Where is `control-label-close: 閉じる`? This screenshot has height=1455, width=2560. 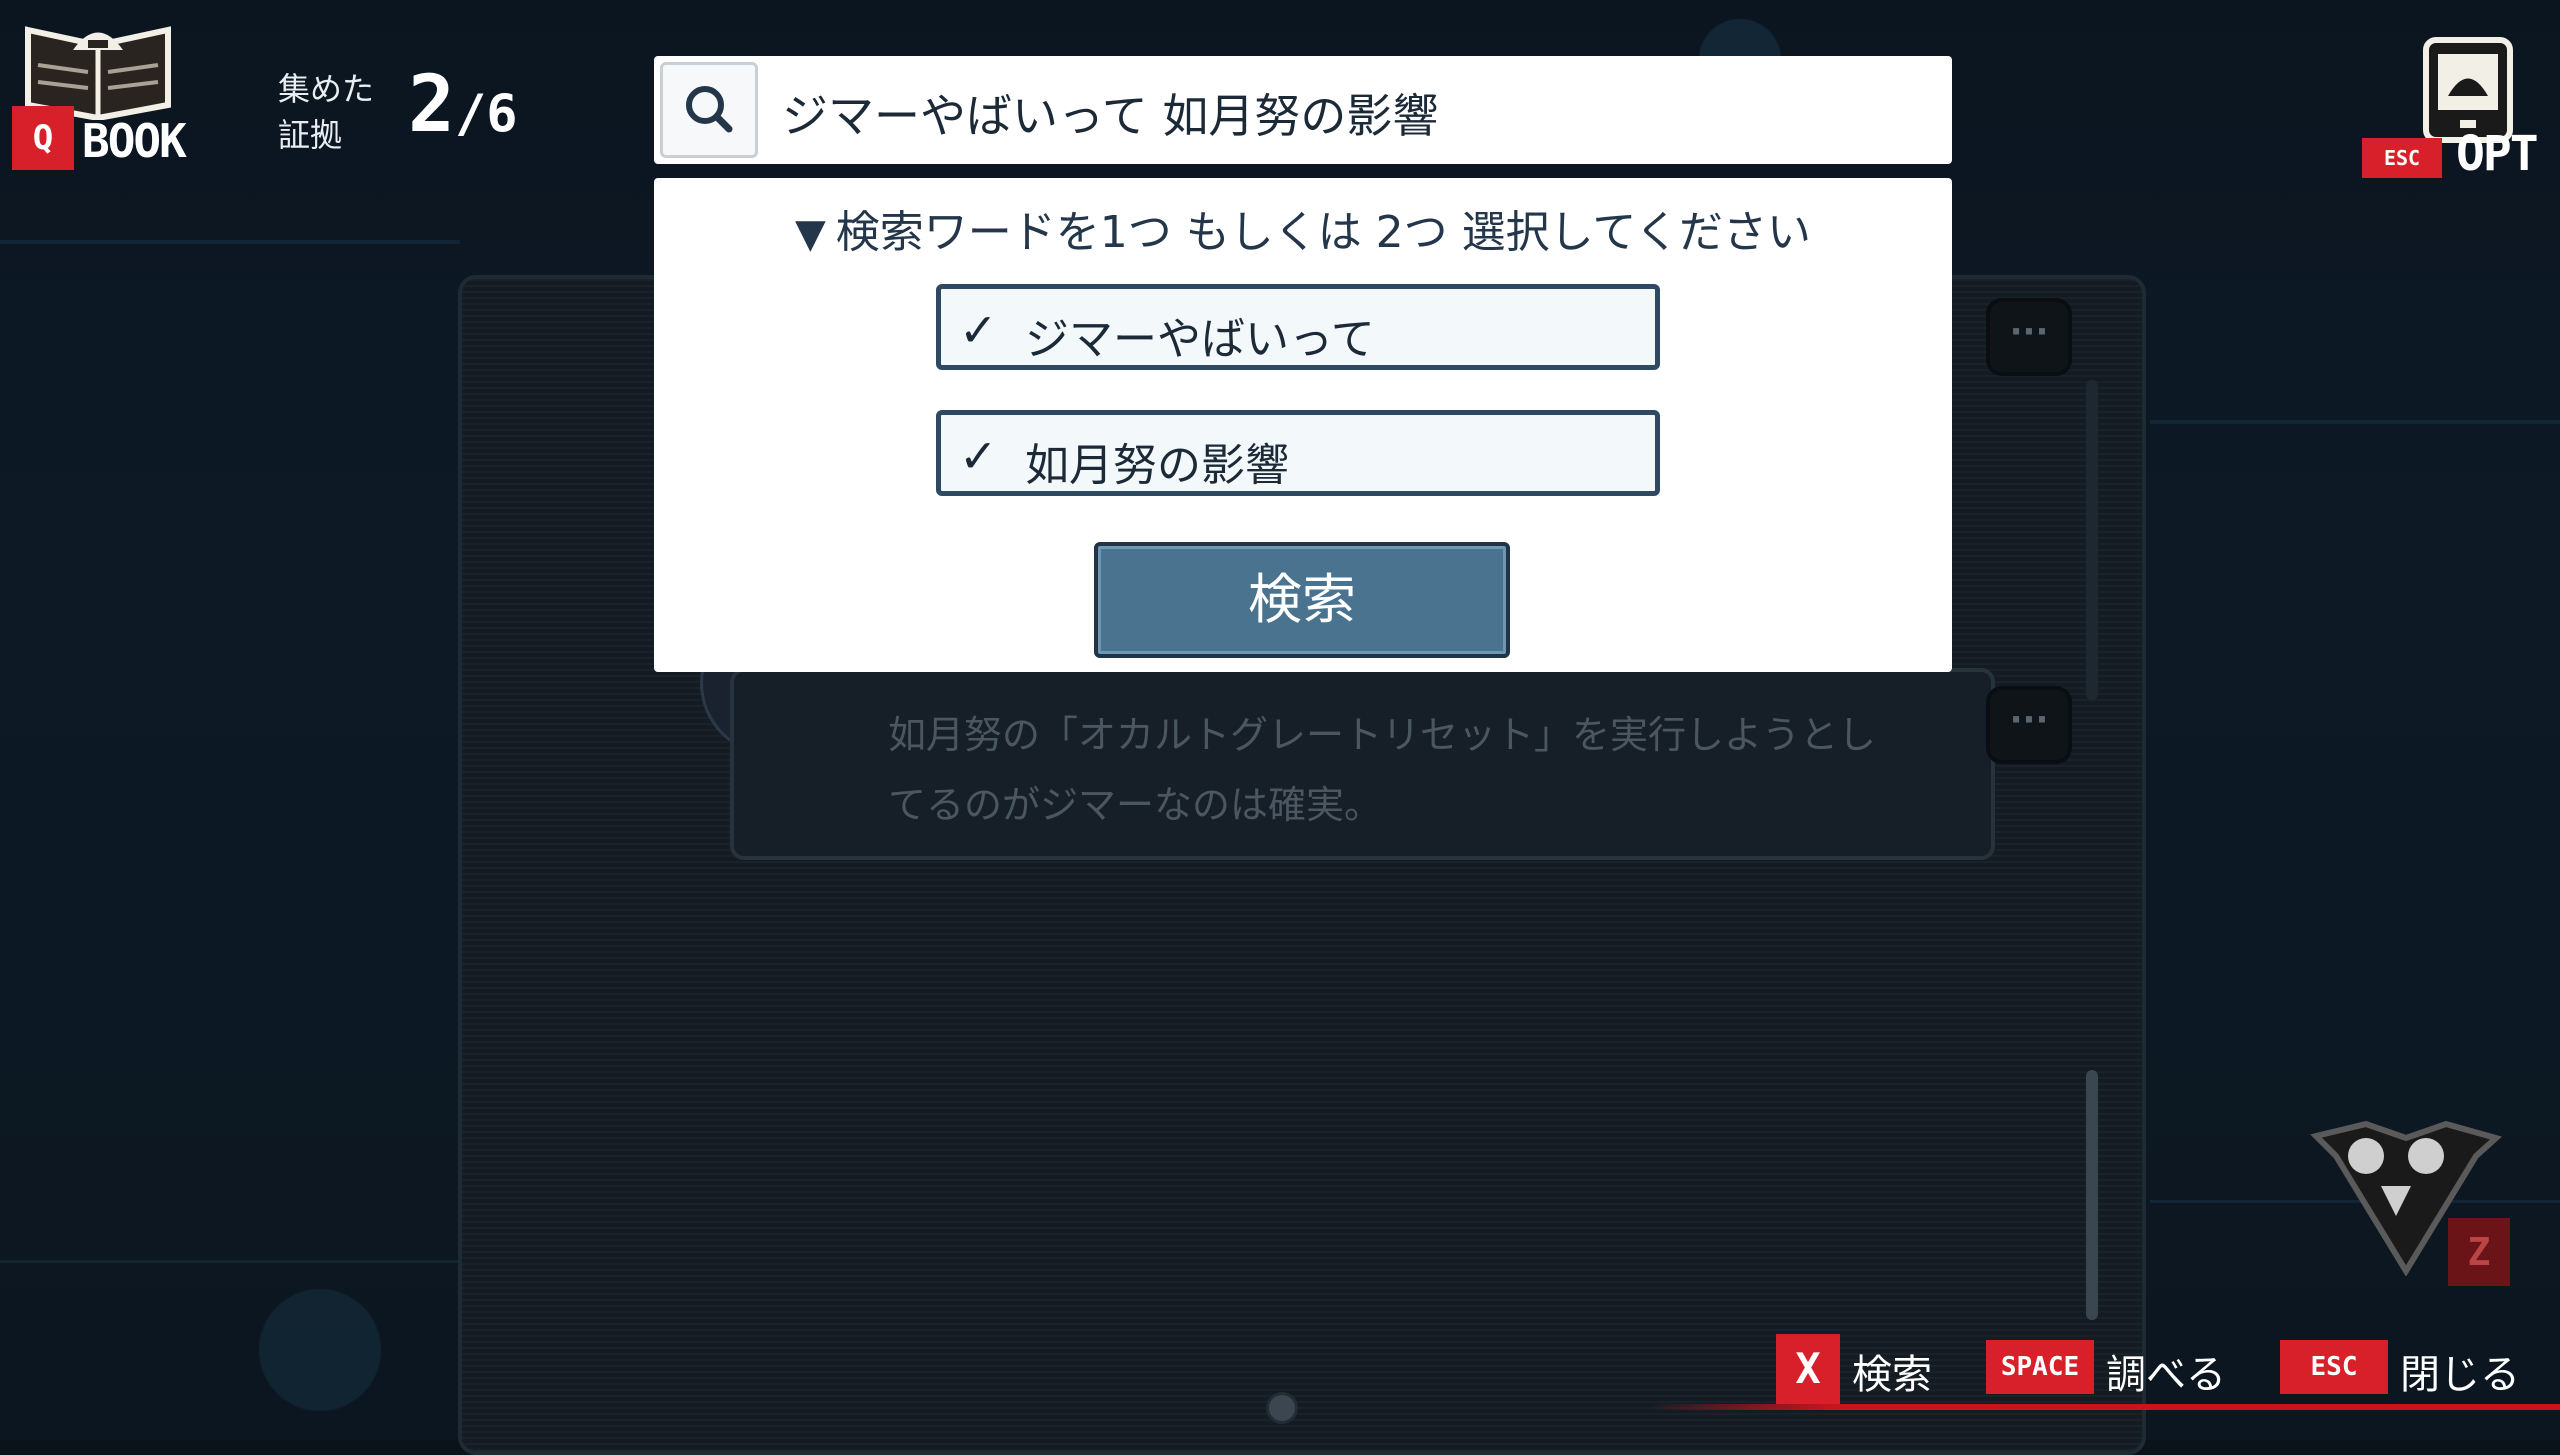
control-label-close: 閉じる is located at coordinates (2460, 1375).